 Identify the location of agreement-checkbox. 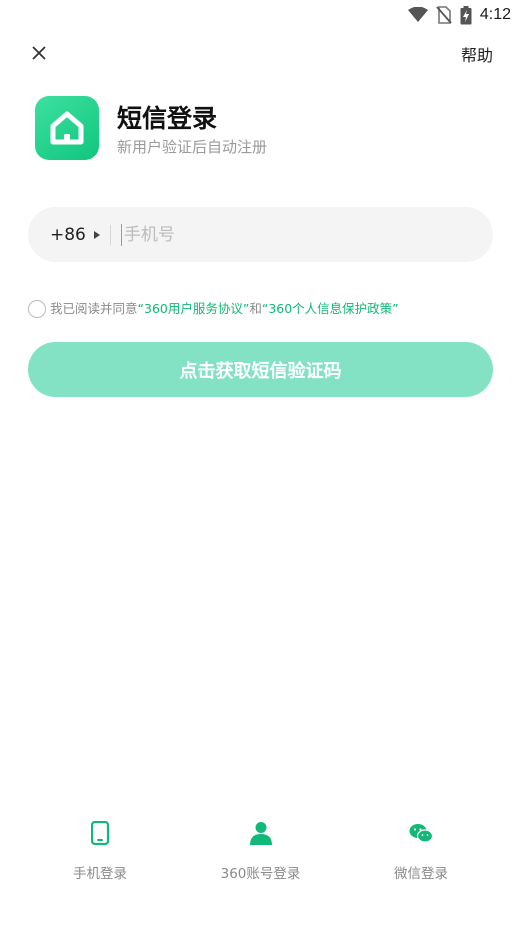
(37, 309).